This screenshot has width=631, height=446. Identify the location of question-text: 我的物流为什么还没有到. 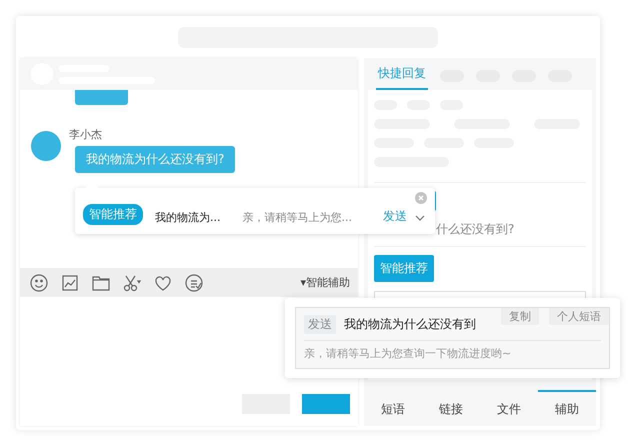
(410, 324).